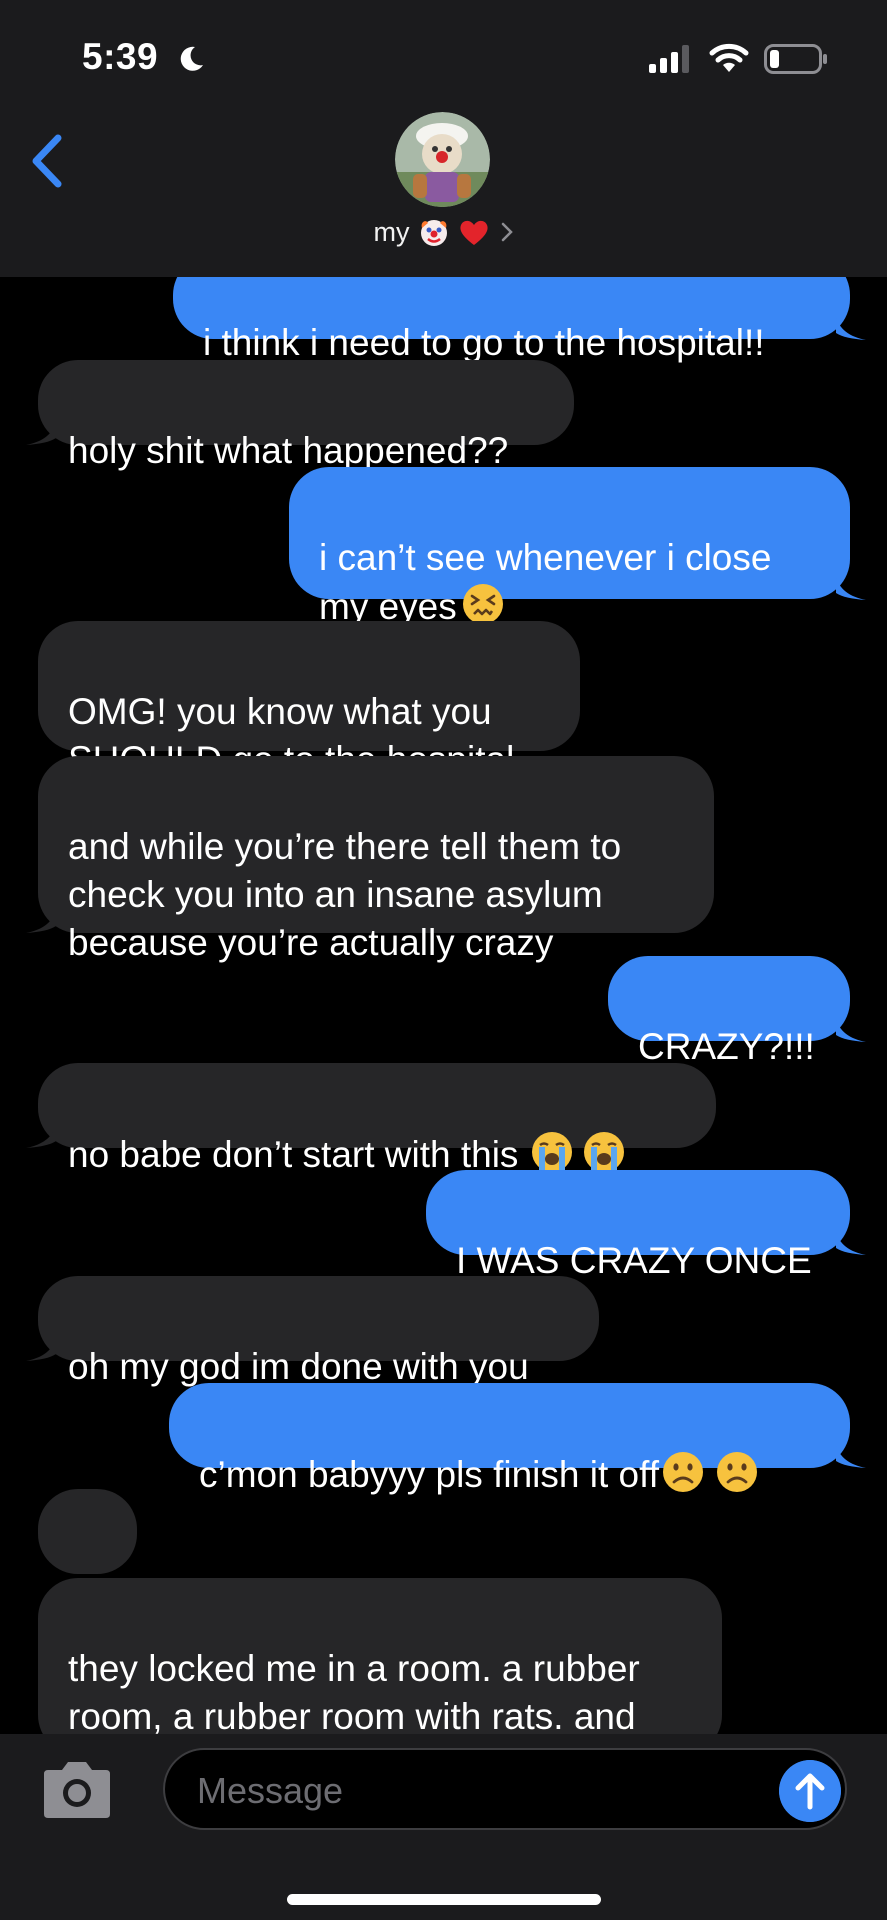 This screenshot has height=1920, width=887. I want to click on message-bubble-sent: i can’t see whenever i close my eyes, so click(569, 547).